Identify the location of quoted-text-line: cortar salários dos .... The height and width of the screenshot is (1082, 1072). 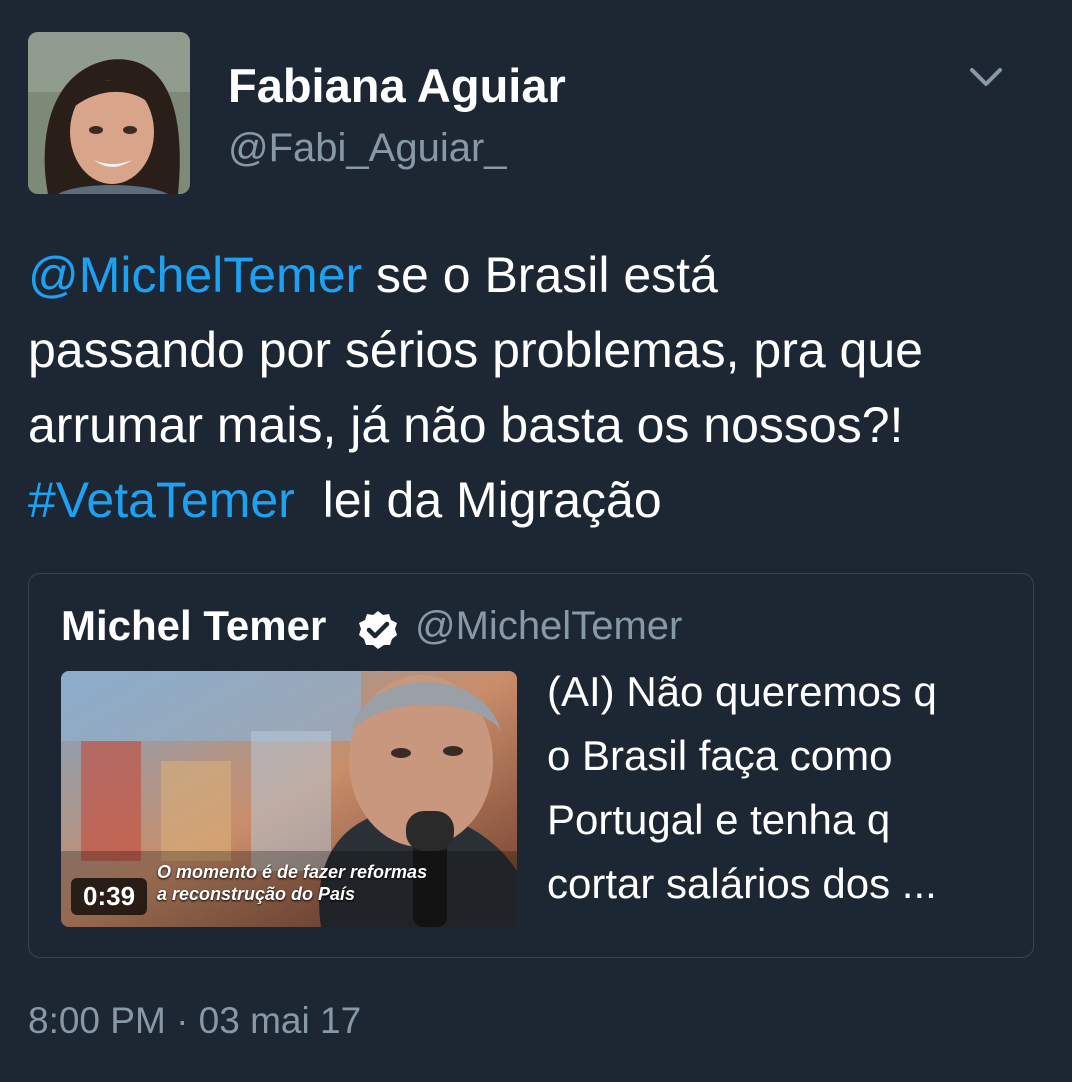
(742, 883).